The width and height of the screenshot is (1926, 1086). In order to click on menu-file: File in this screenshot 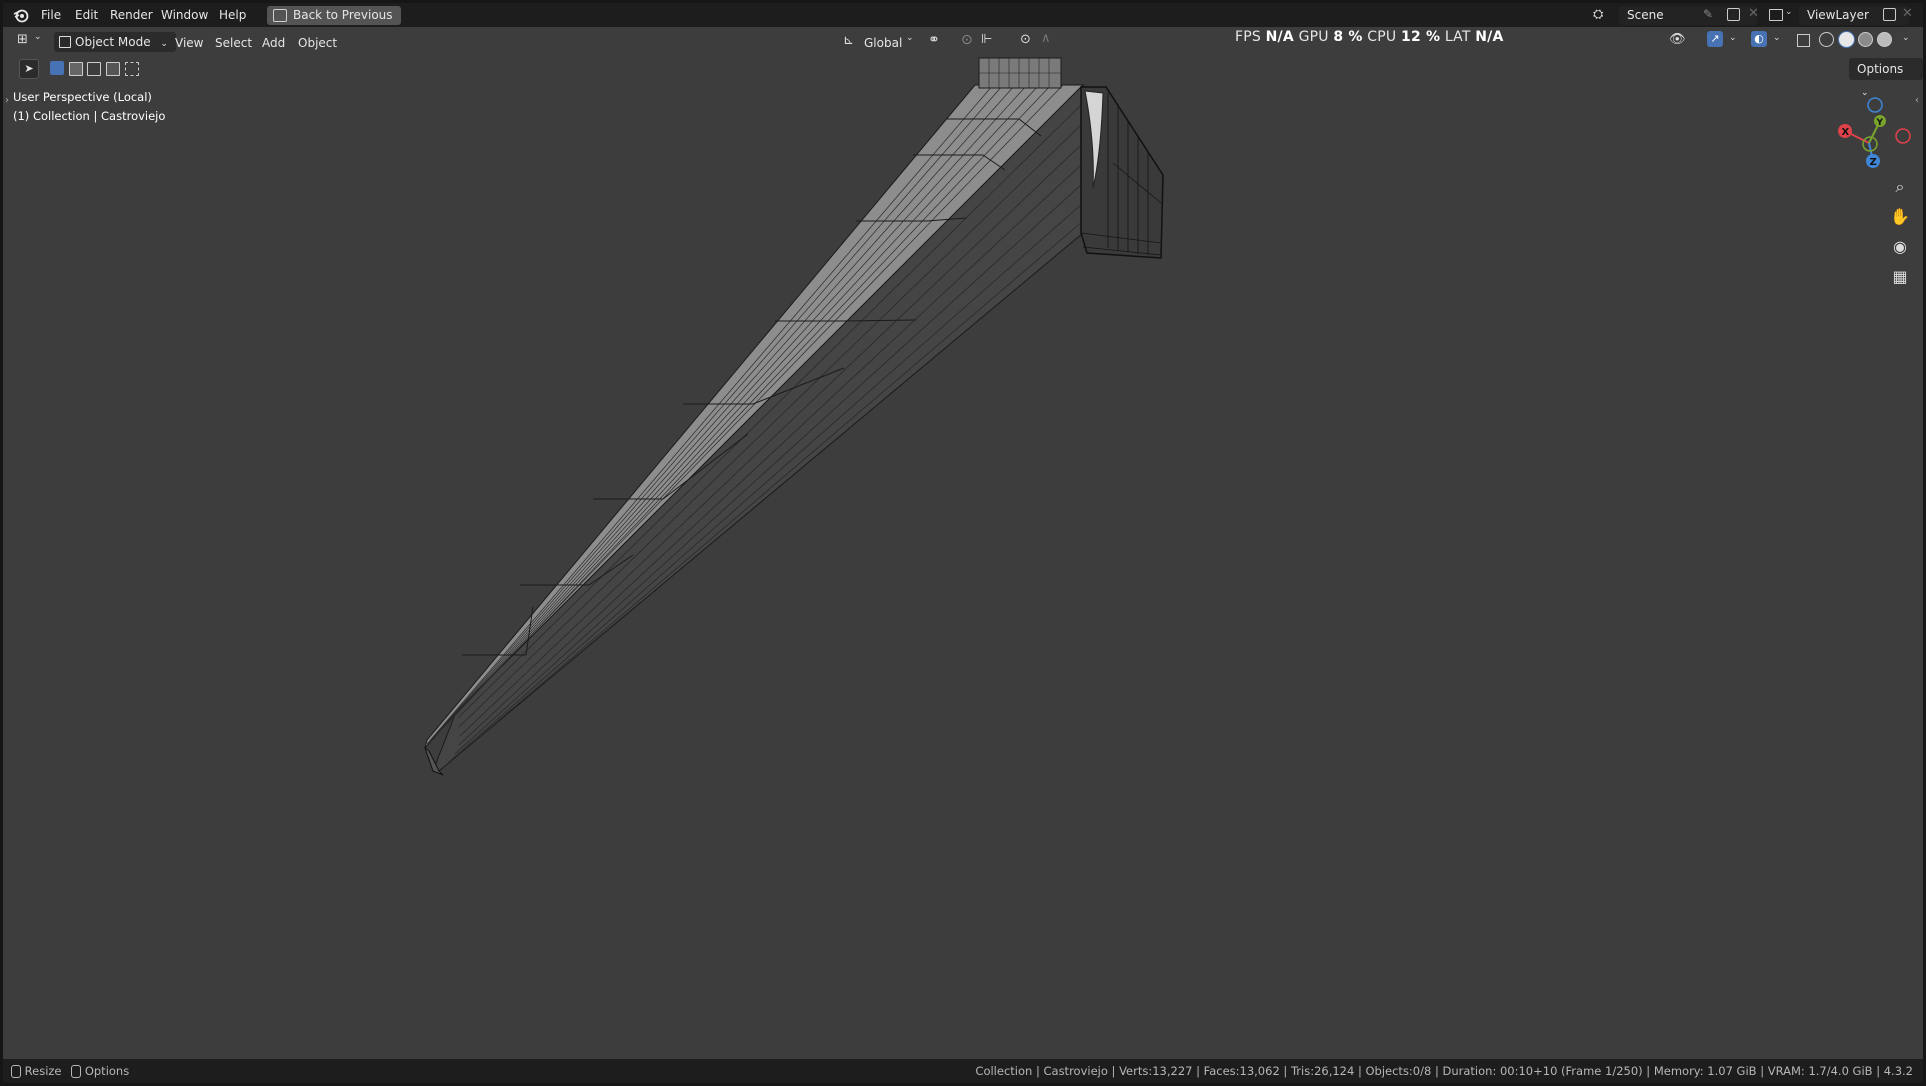, I will do `click(51, 15)`.